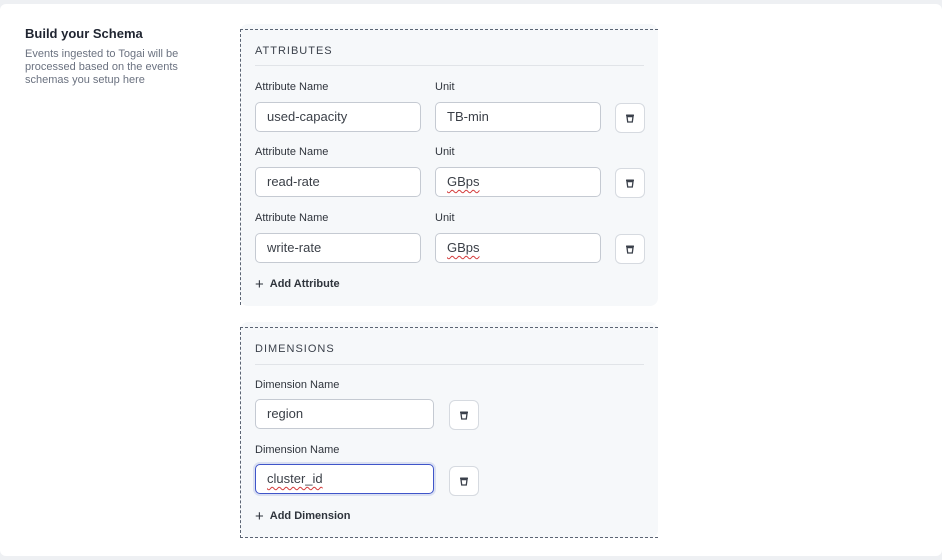 The width and height of the screenshot is (942, 560). What do you see at coordinates (295, 349) in the screenshot?
I see `dimensions-heading: DIMENSIONS` at bounding box center [295, 349].